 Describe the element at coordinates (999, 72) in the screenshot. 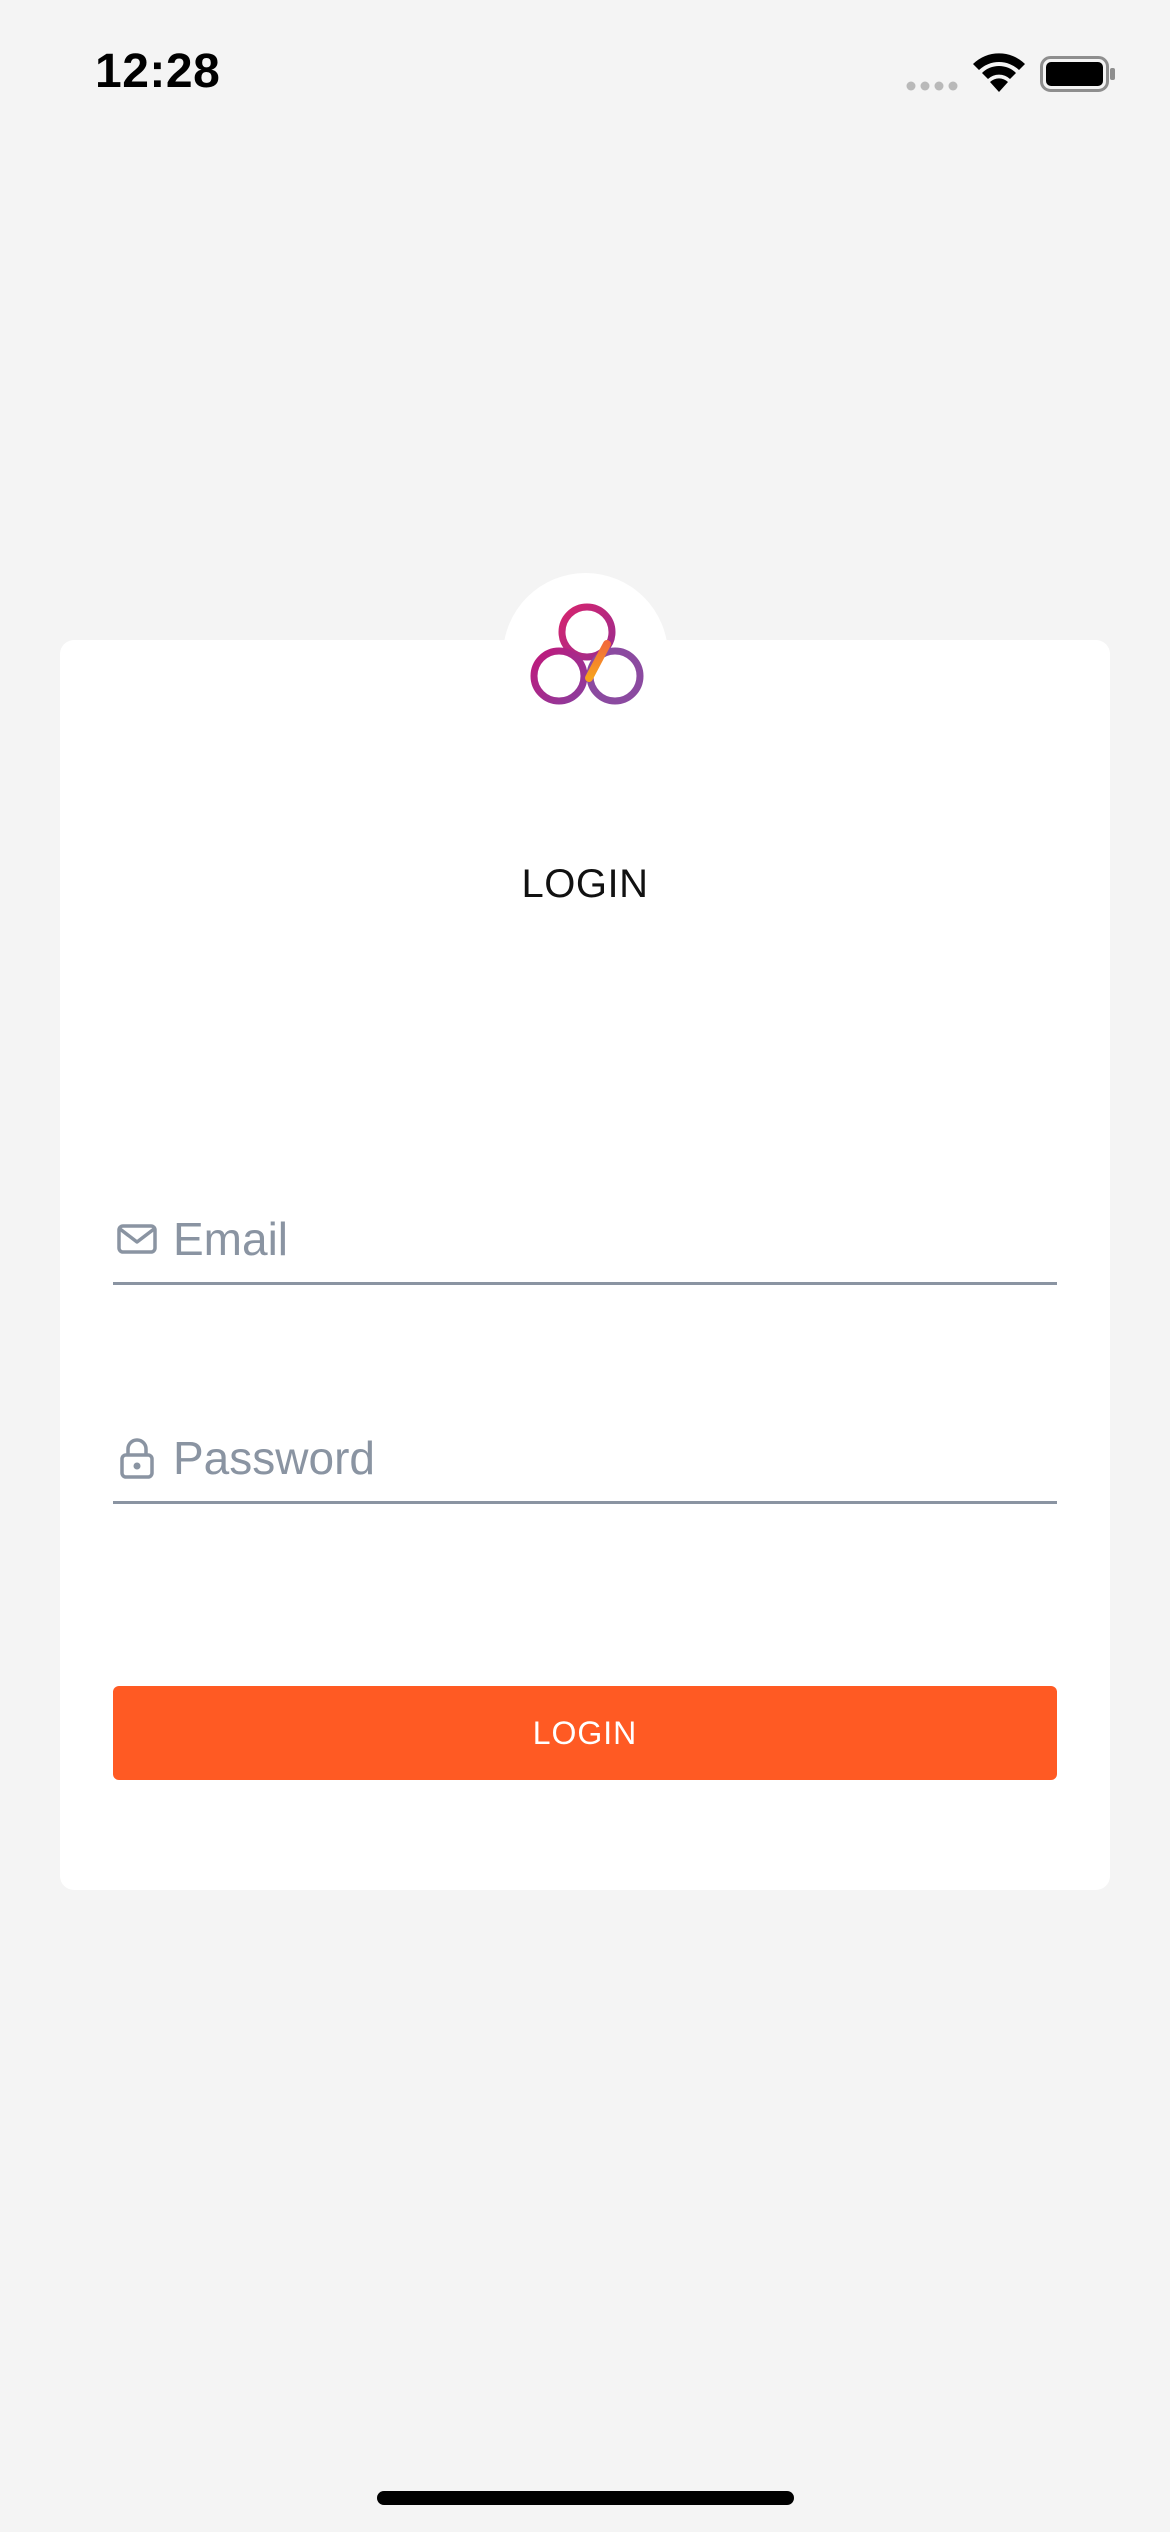

I see `wifi-icon` at that location.